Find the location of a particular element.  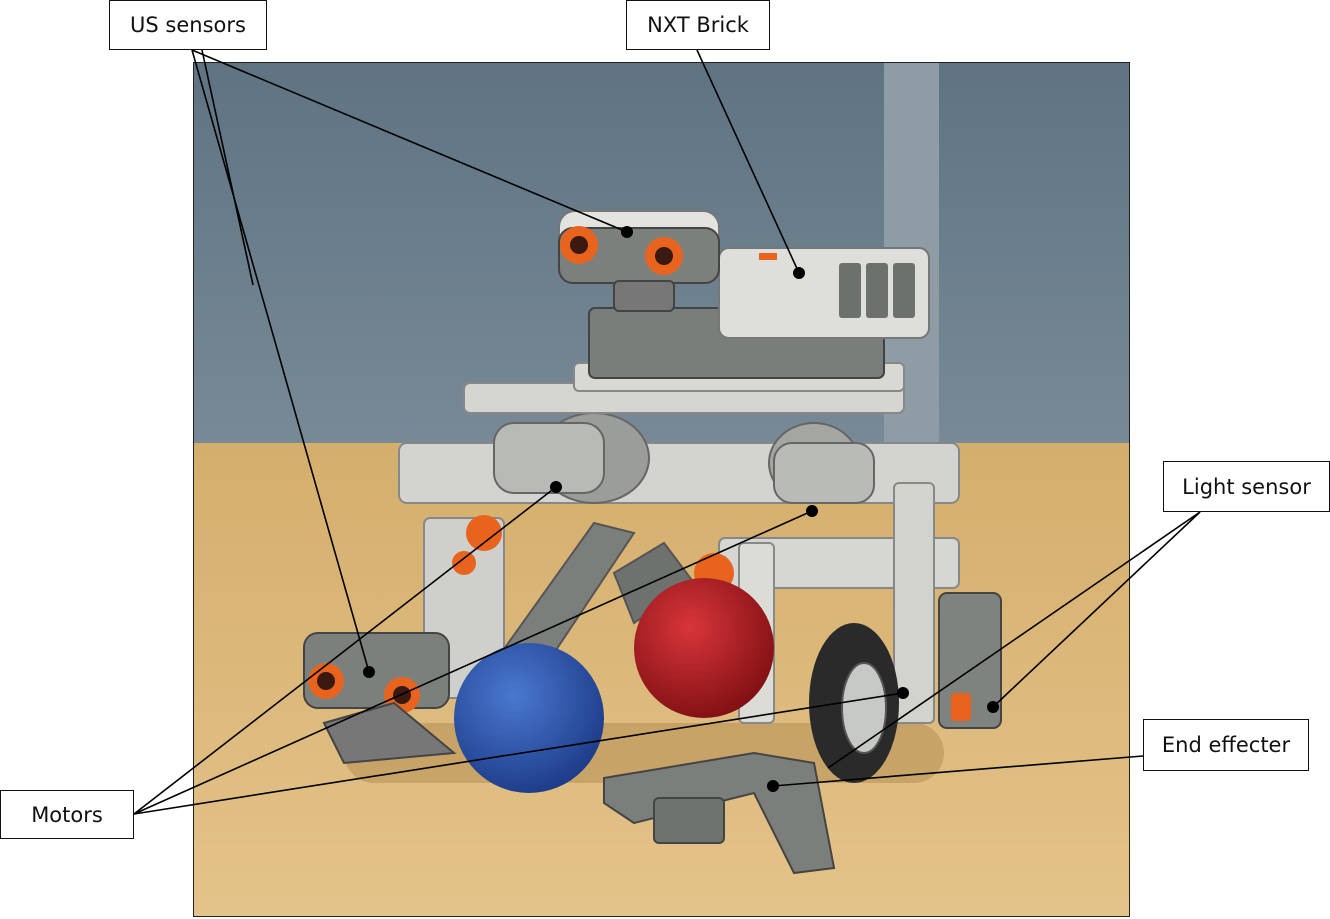

blue-ball is located at coordinates (529, 718).